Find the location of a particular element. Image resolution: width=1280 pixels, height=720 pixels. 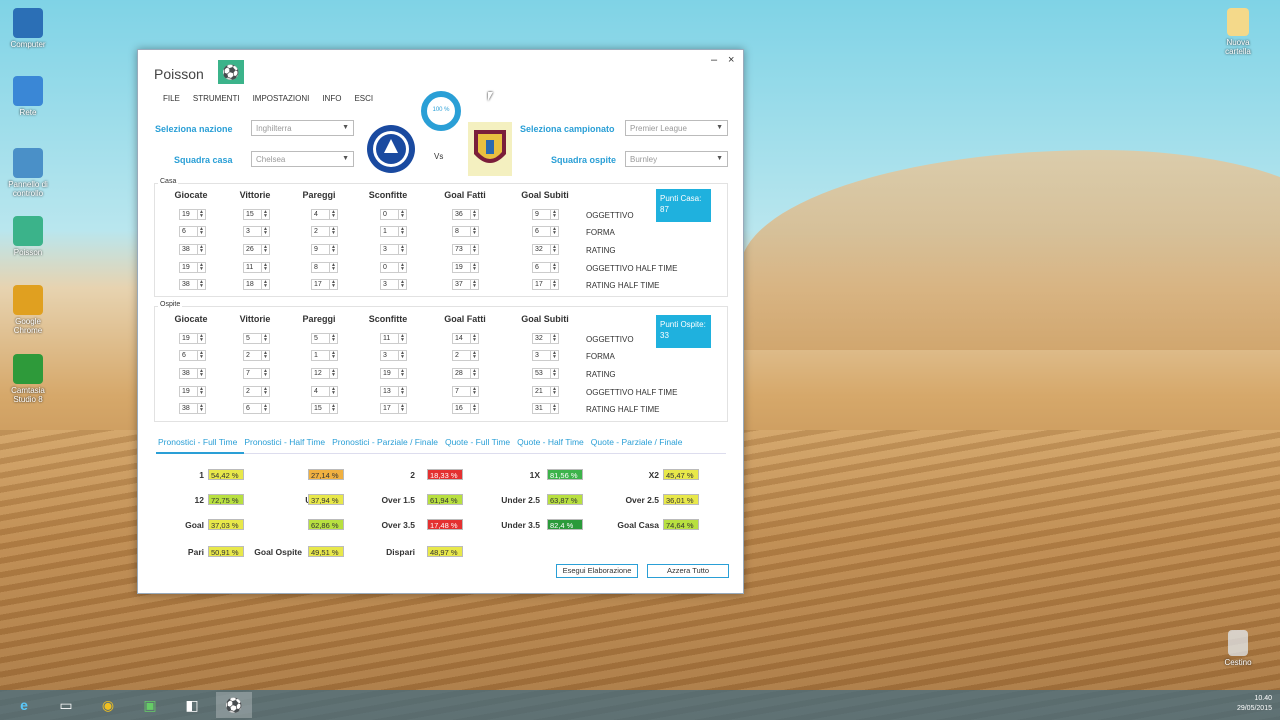

nazione-select: Inghilterra ▼ is located at coordinates (302, 128).